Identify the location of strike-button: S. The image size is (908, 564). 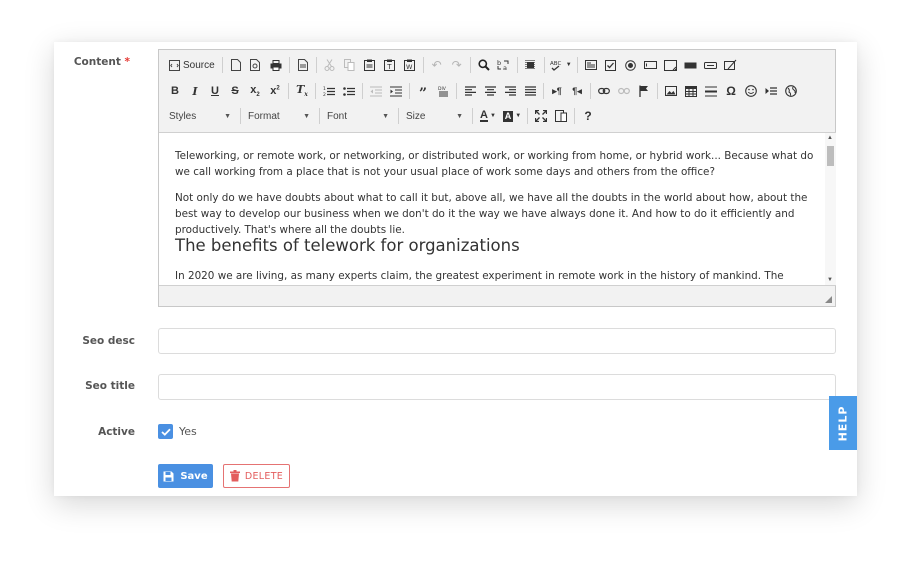
(235, 91).